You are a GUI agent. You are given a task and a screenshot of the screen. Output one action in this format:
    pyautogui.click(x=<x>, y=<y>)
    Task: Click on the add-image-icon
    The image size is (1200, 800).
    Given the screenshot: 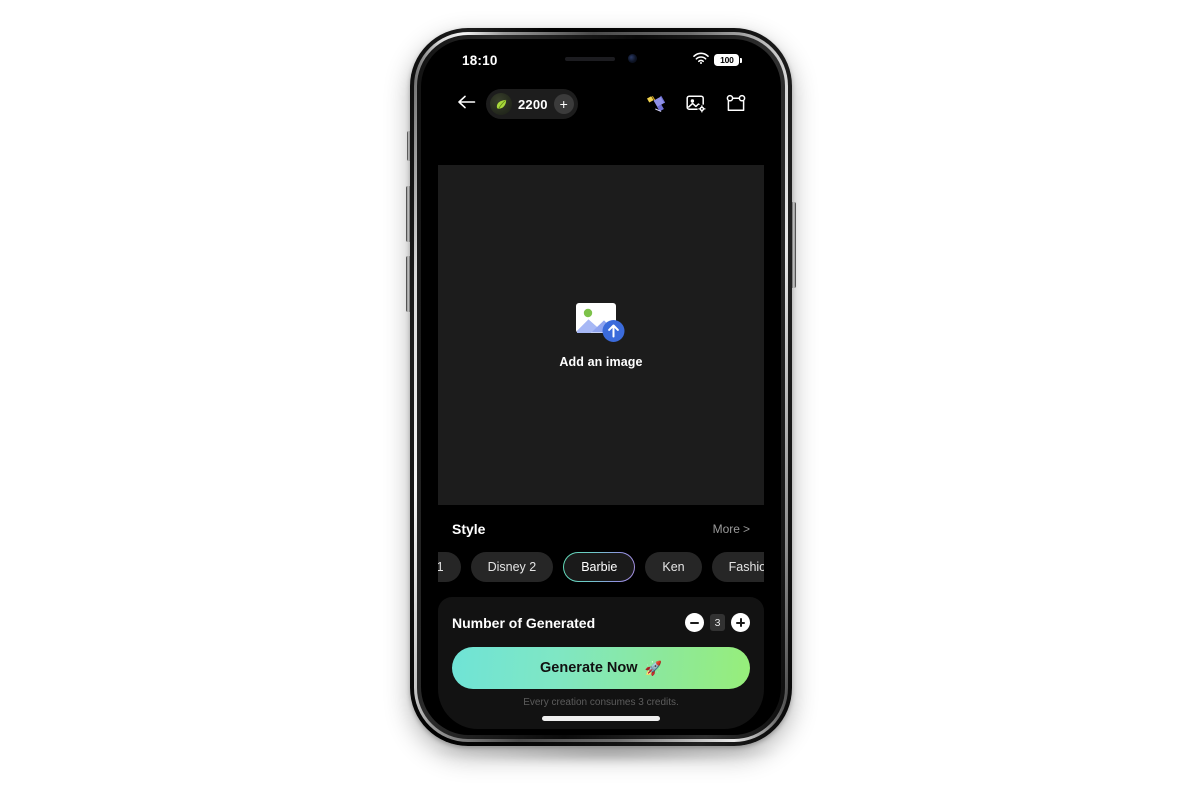 What is the action you would take?
    pyautogui.click(x=601, y=323)
    